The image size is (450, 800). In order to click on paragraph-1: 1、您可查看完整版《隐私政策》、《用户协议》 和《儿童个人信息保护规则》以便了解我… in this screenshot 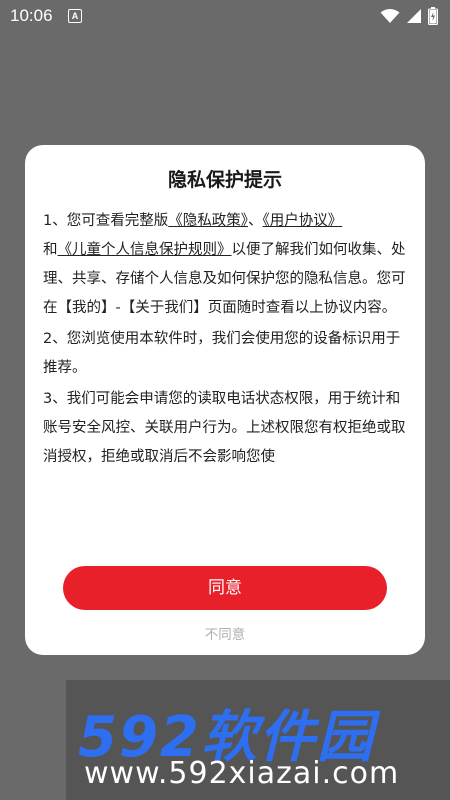, I will do `click(225, 265)`.